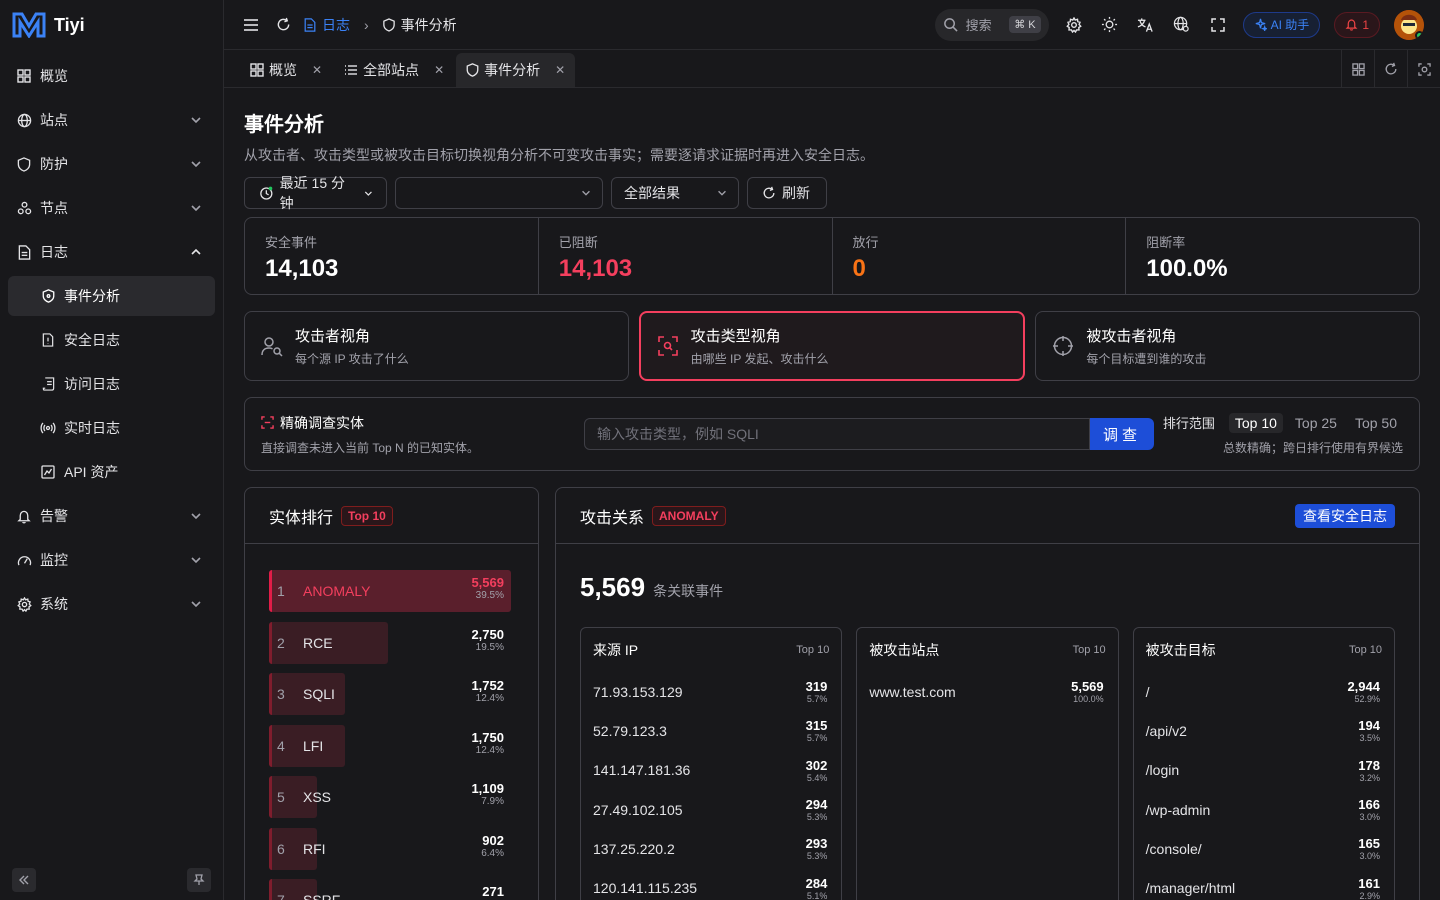 The image size is (1440, 900). I want to click on gear-icon, so click(1073, 24).